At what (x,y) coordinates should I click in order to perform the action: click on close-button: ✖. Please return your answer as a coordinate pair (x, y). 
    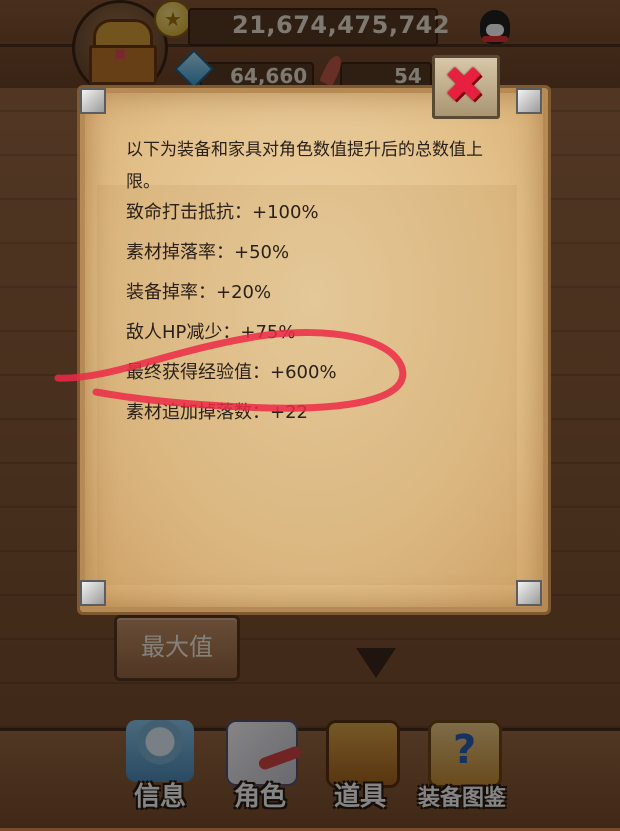
    Looking at the image, I should click on (466, 87).